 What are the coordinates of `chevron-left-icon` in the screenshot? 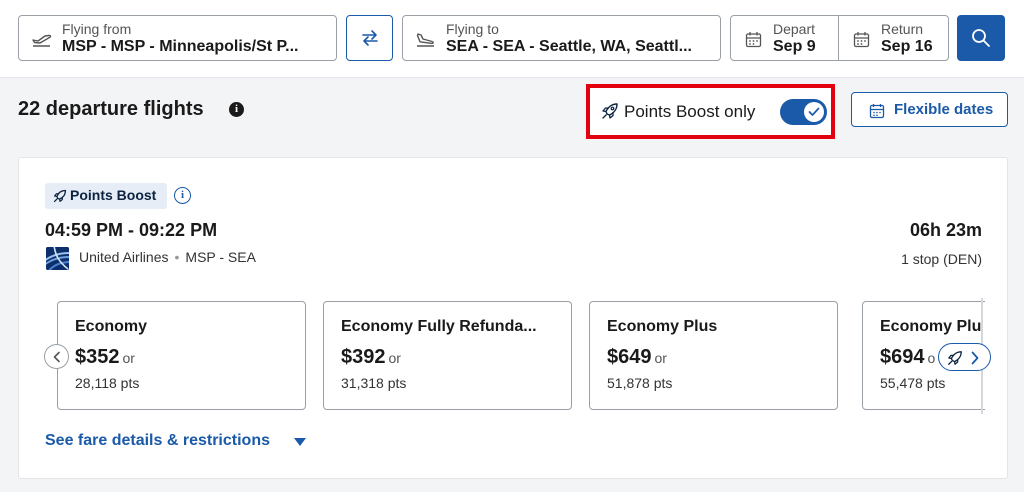 It's located at (56, 357).